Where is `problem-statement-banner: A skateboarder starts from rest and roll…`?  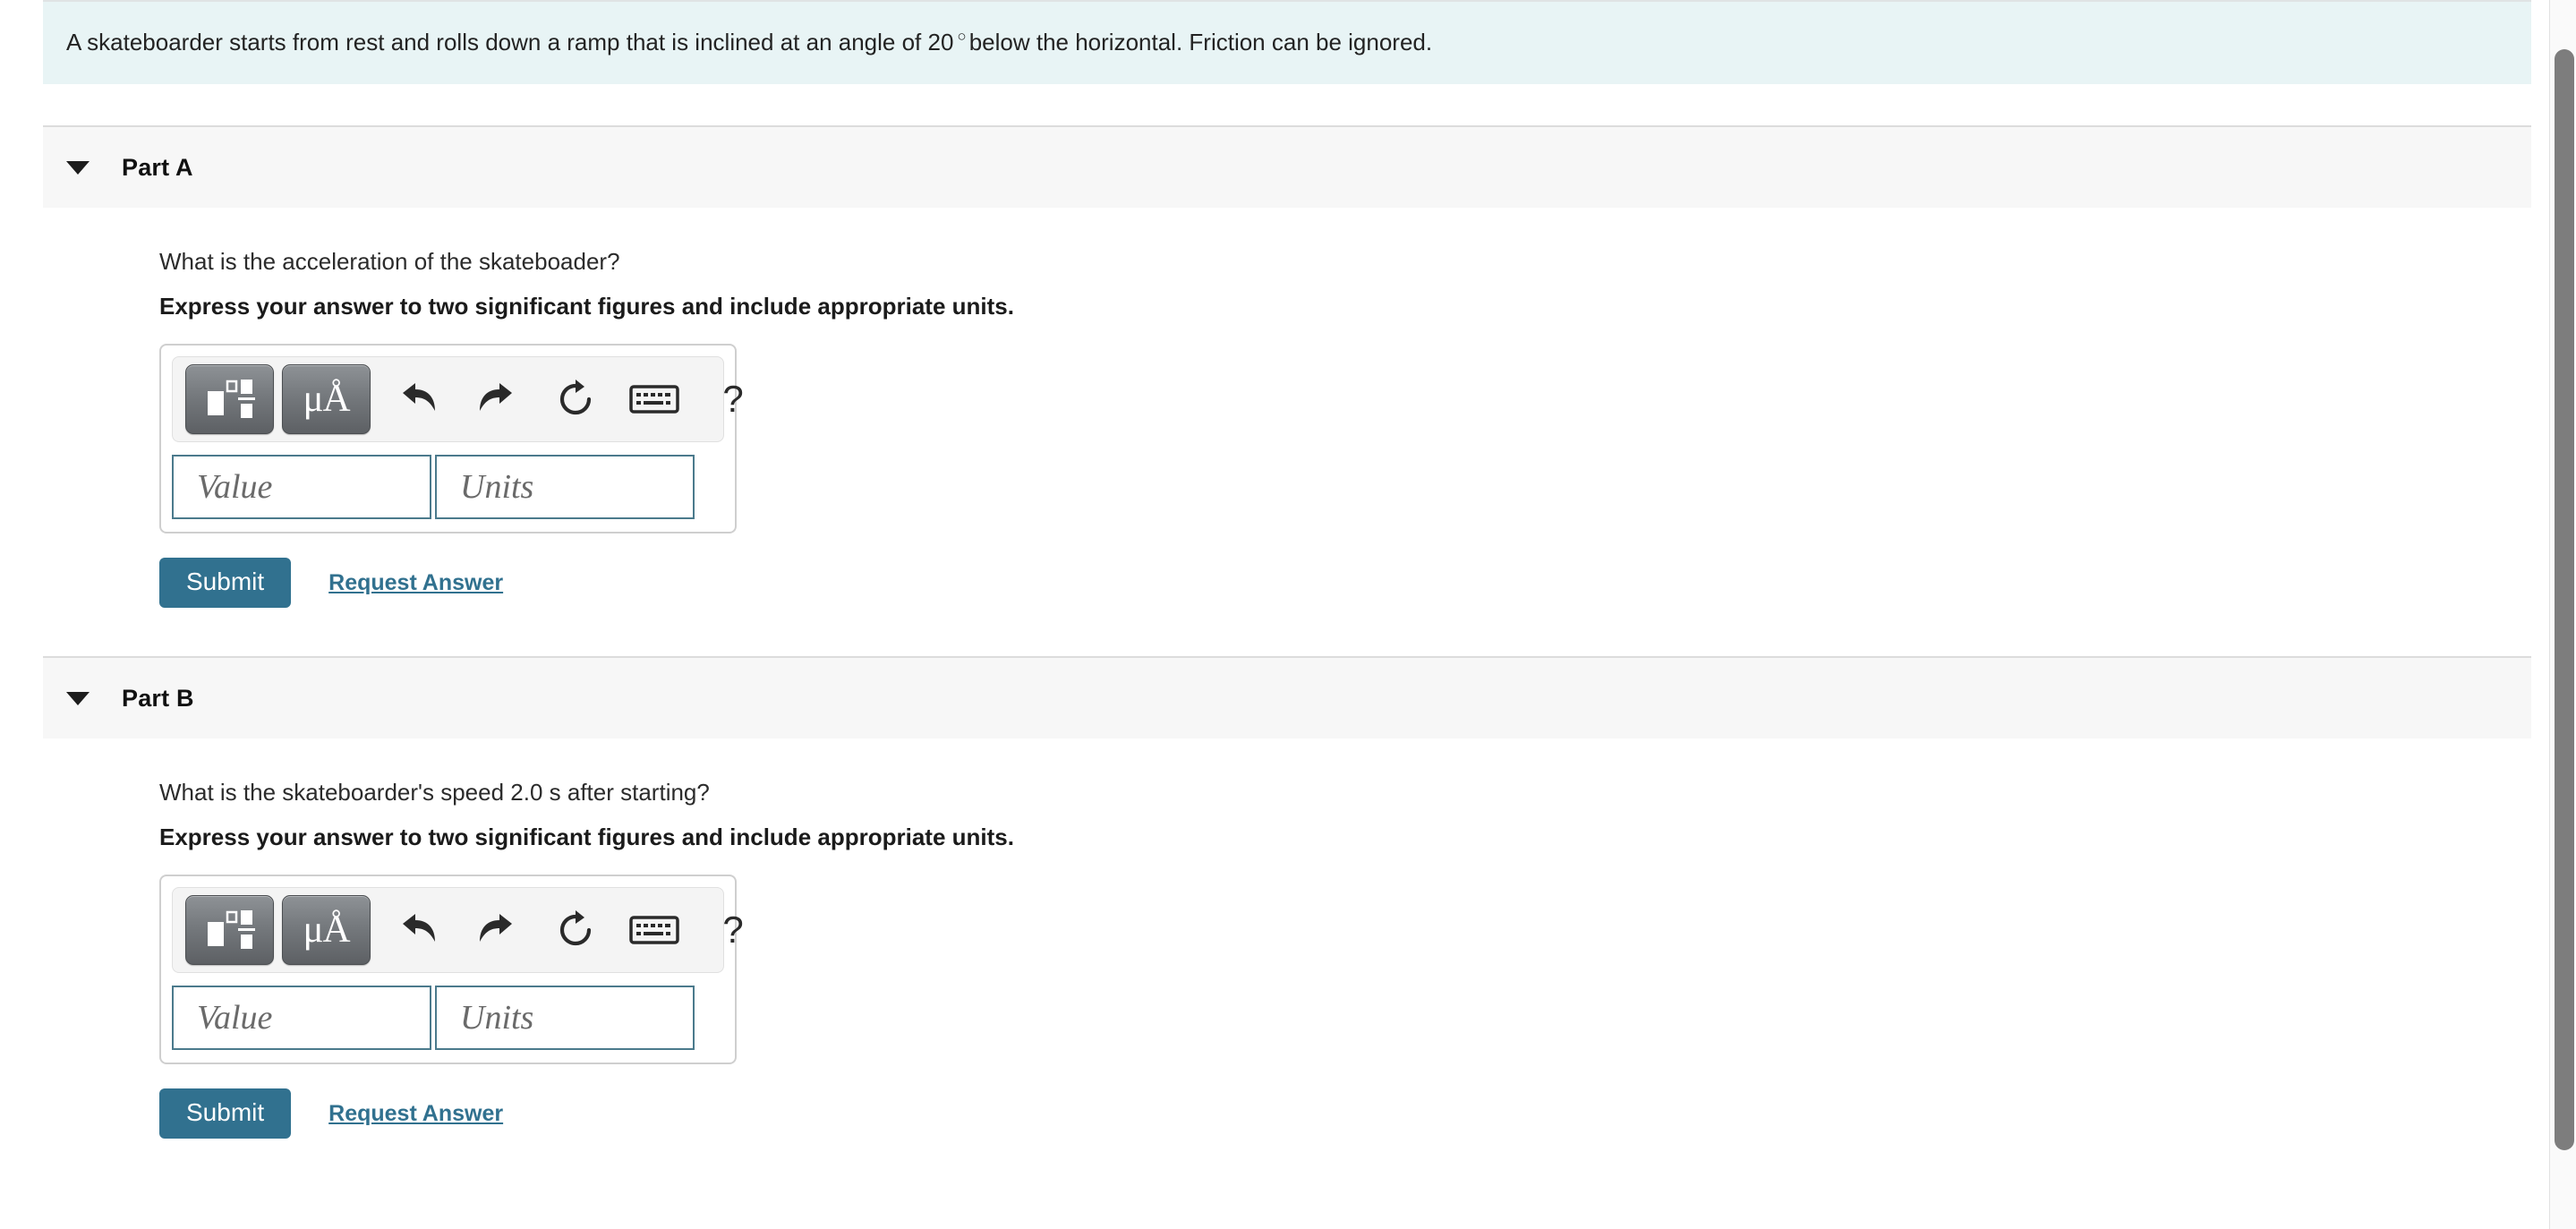 problem-statement-banner: A skateboarder starts from rest and roll… is located at coordinates (1287, 42).